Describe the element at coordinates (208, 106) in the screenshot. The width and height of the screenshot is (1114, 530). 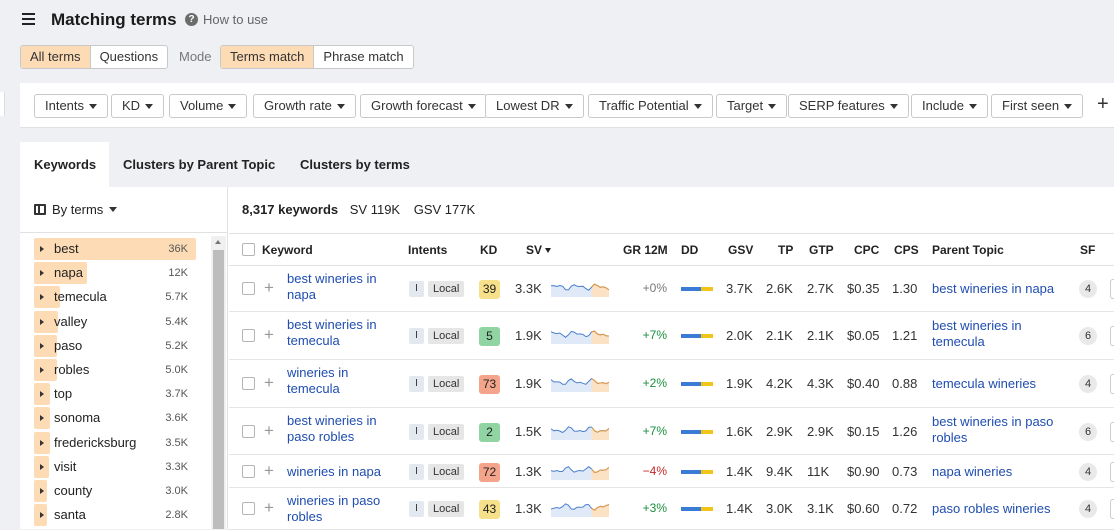
I see `filter-volume: Volume` at that location.